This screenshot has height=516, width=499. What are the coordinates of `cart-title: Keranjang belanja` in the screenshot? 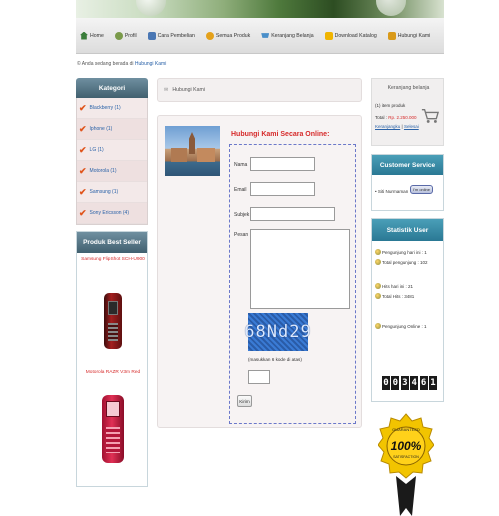 It's located at (408, 88).